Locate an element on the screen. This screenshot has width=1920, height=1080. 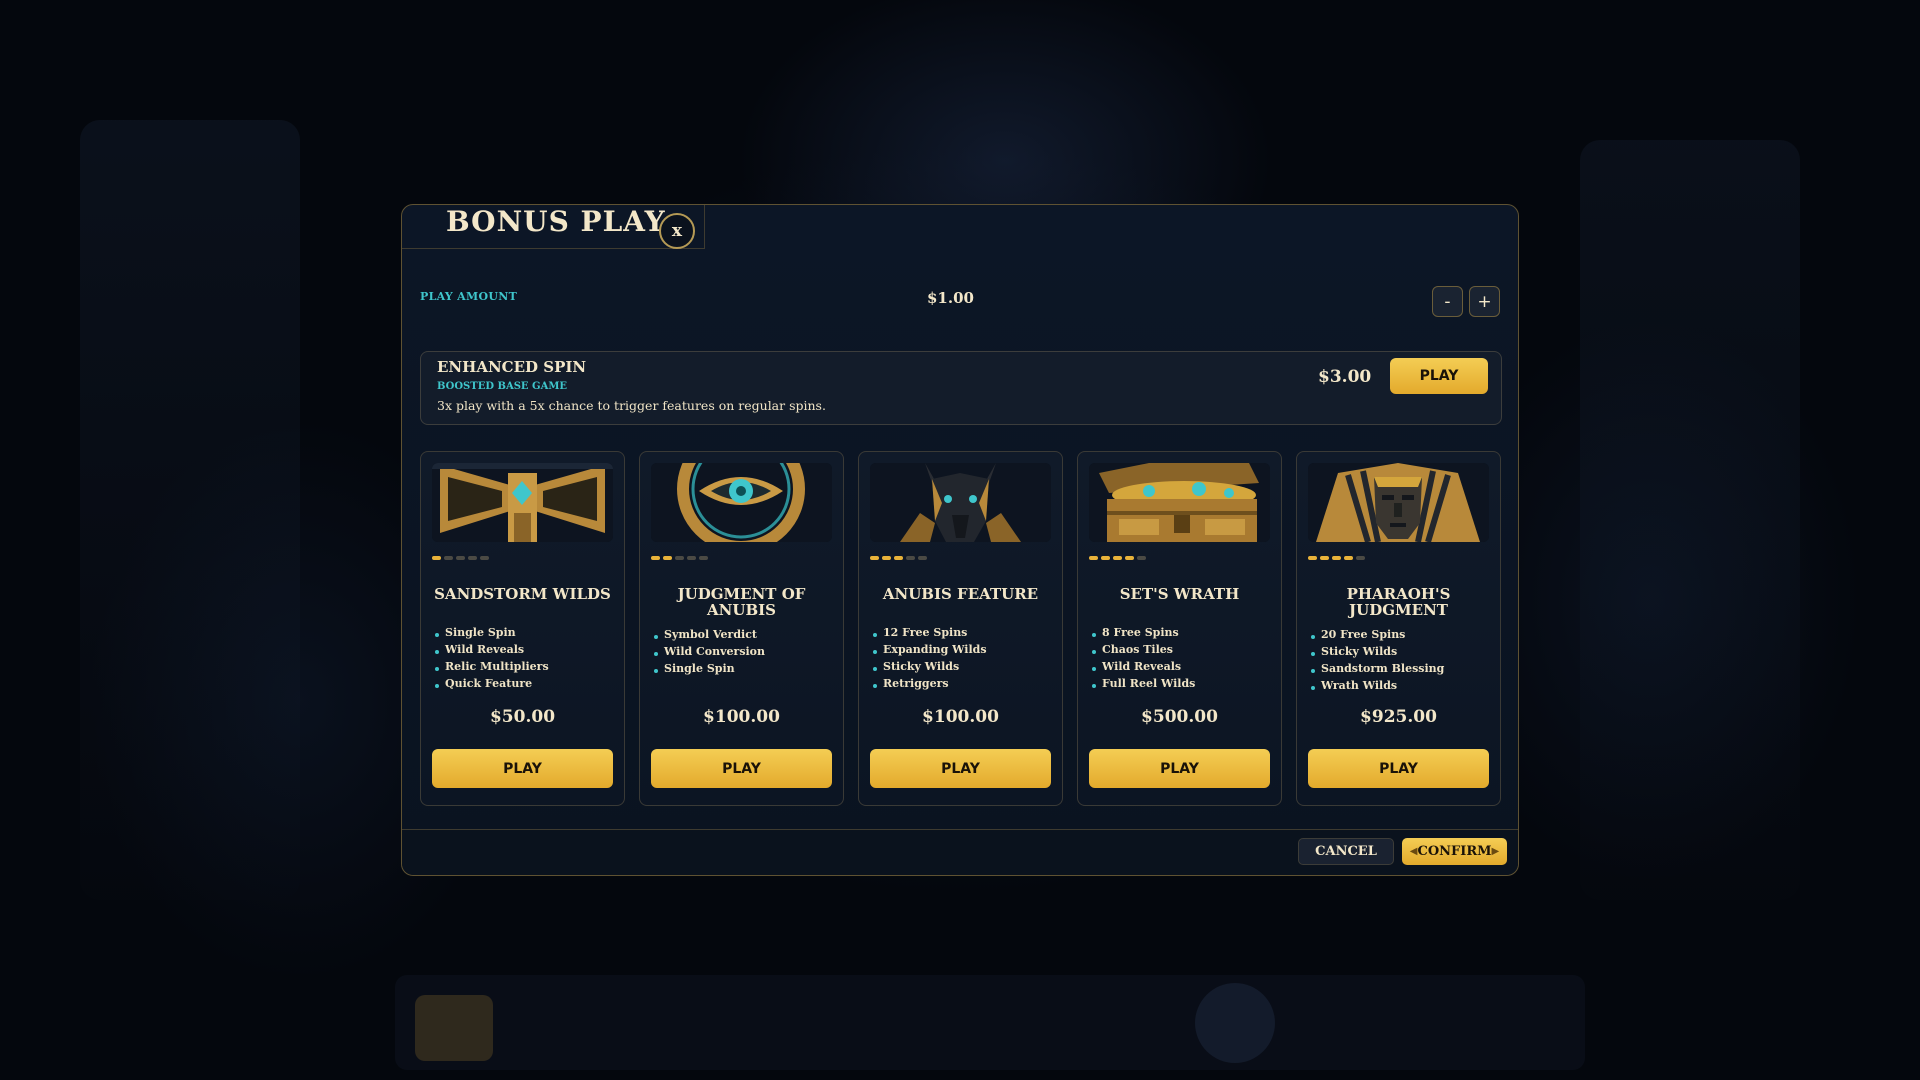
feature-item: 8 Free Spins is located at coordinates (1143, 632).